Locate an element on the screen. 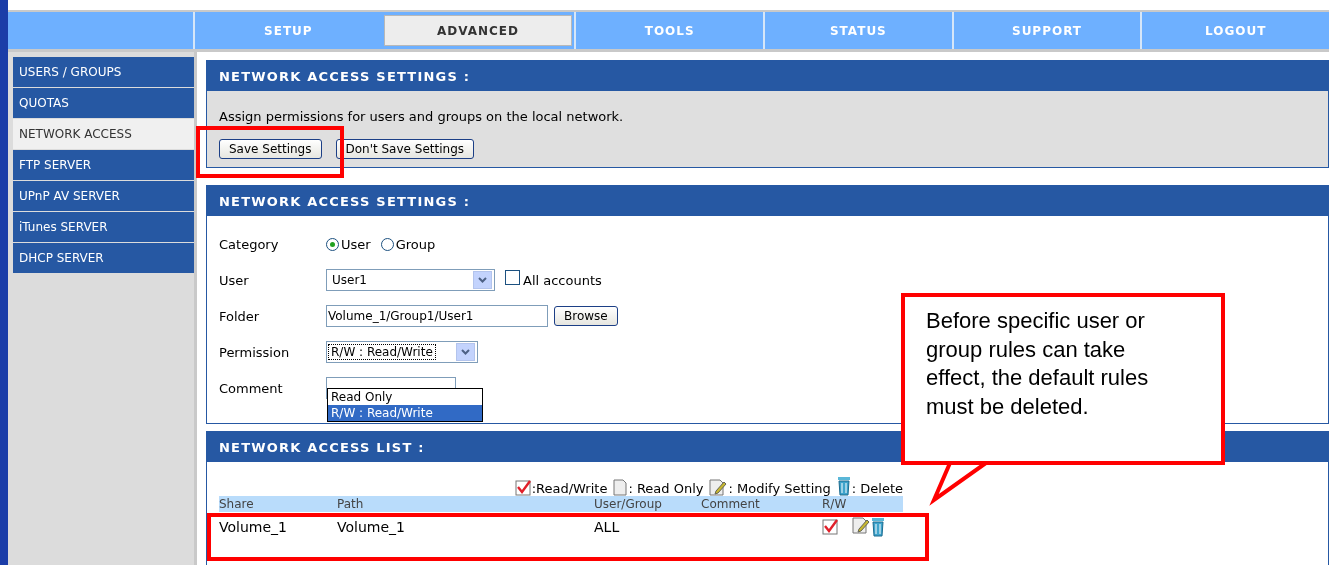 The width and height of the screenshot is (1329, 565). column-header: Comment is located at coordinates (731, 504).